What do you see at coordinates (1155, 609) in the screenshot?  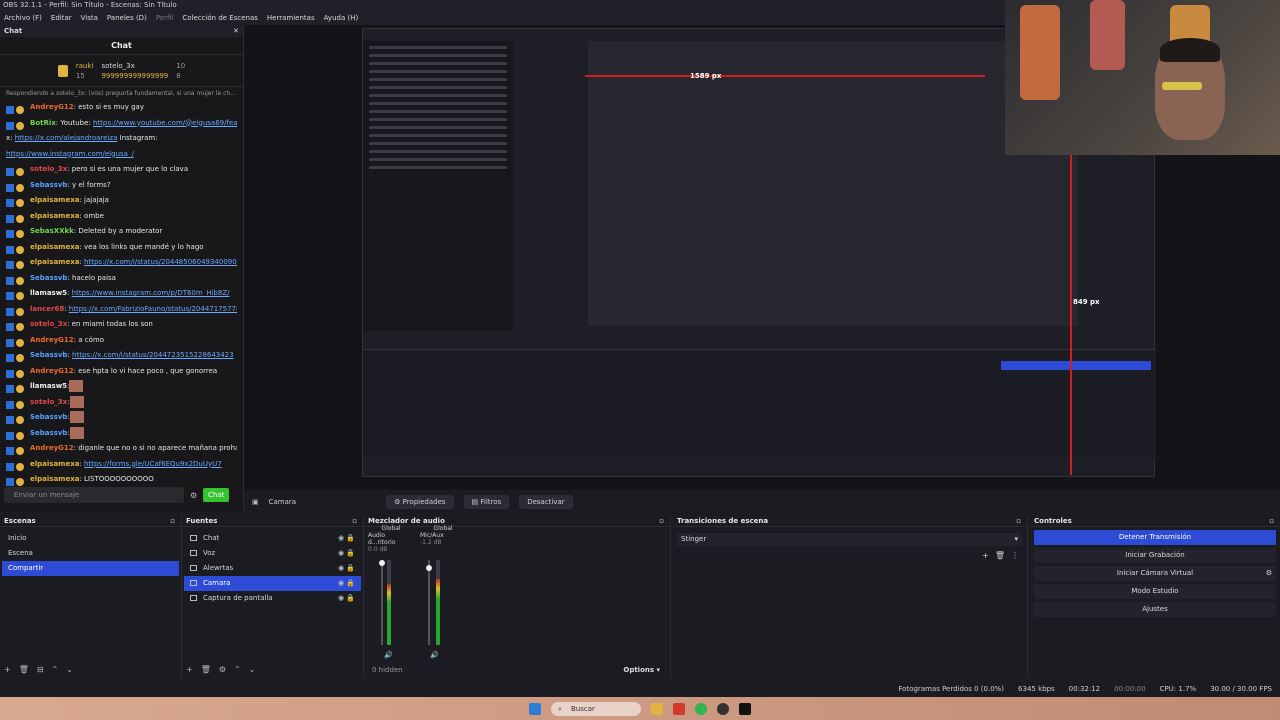 I see `settings-button: Ajustes` at bounding box center [1155, 609].